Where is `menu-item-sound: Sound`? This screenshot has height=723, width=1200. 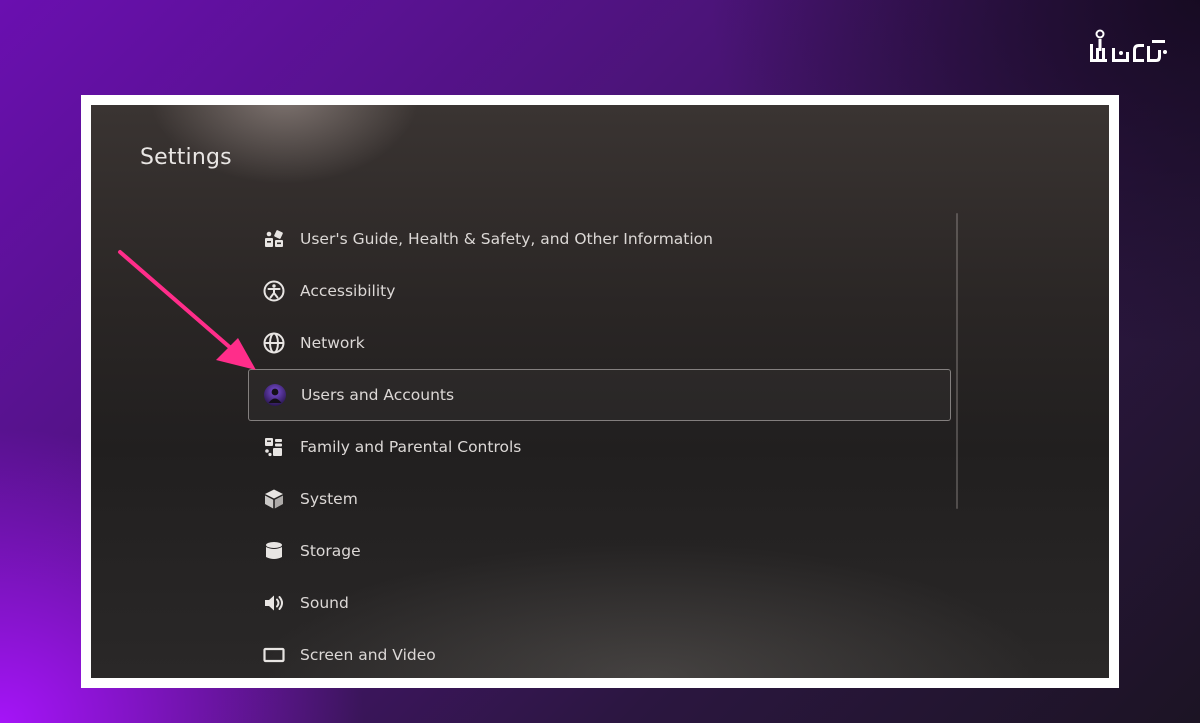
menu-item-sound: Sound is located at coordinates (599, 603).